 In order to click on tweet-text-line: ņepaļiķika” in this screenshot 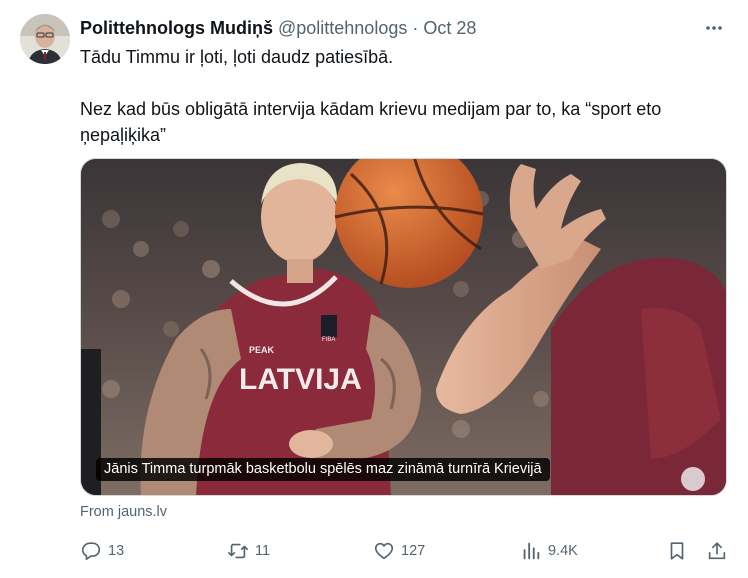, I will do `click(123, 135)`.